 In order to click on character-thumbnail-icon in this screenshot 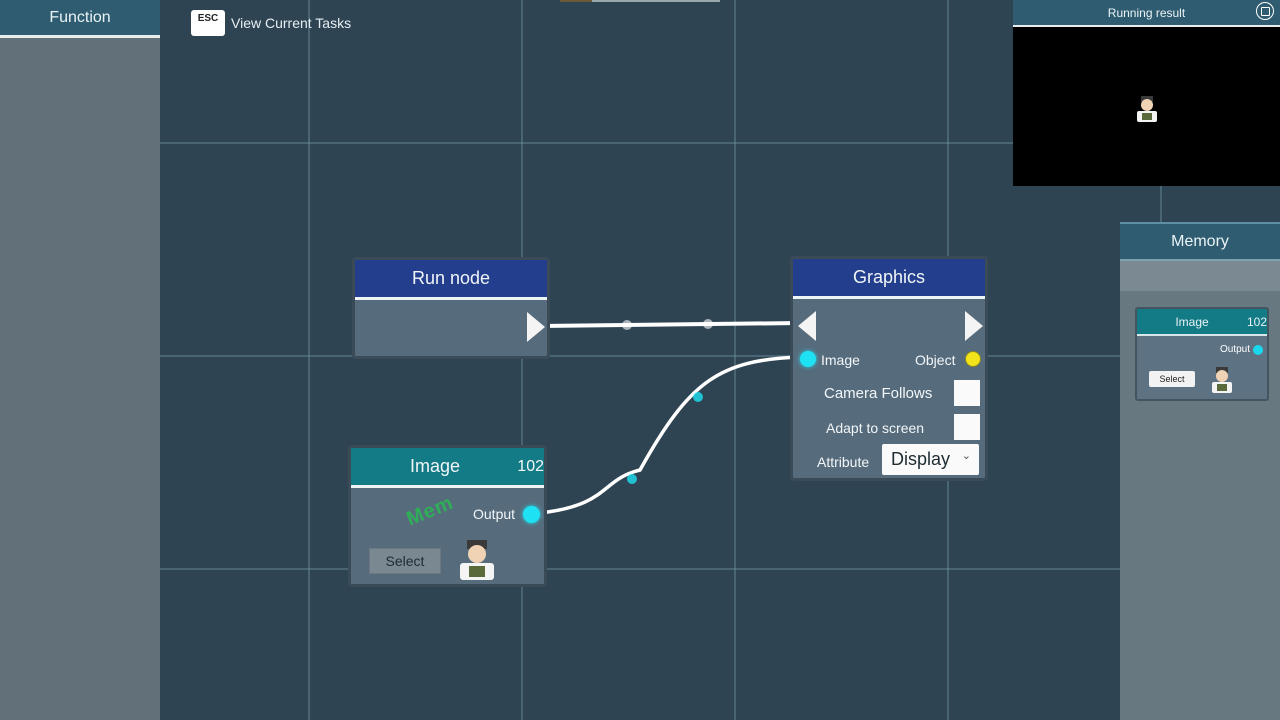, I will do `click(1222, 380)`.